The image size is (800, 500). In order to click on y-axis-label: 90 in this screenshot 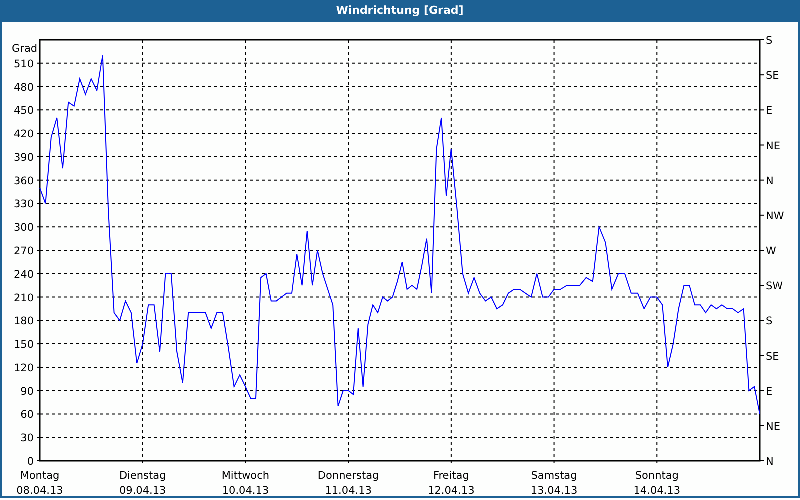, I will do `click(27, 392)`.